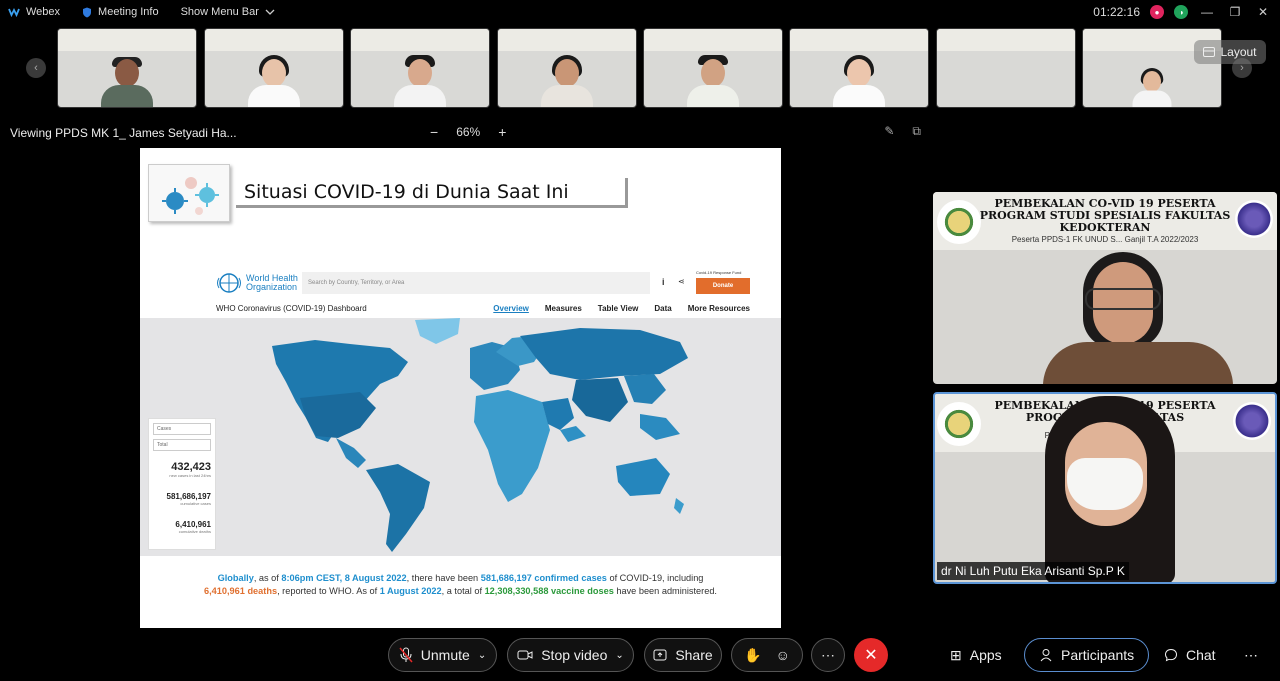 The image size is (1280, 681). I want to click on new-cases-label: new cases in last 24hrs, so click(190, 475).